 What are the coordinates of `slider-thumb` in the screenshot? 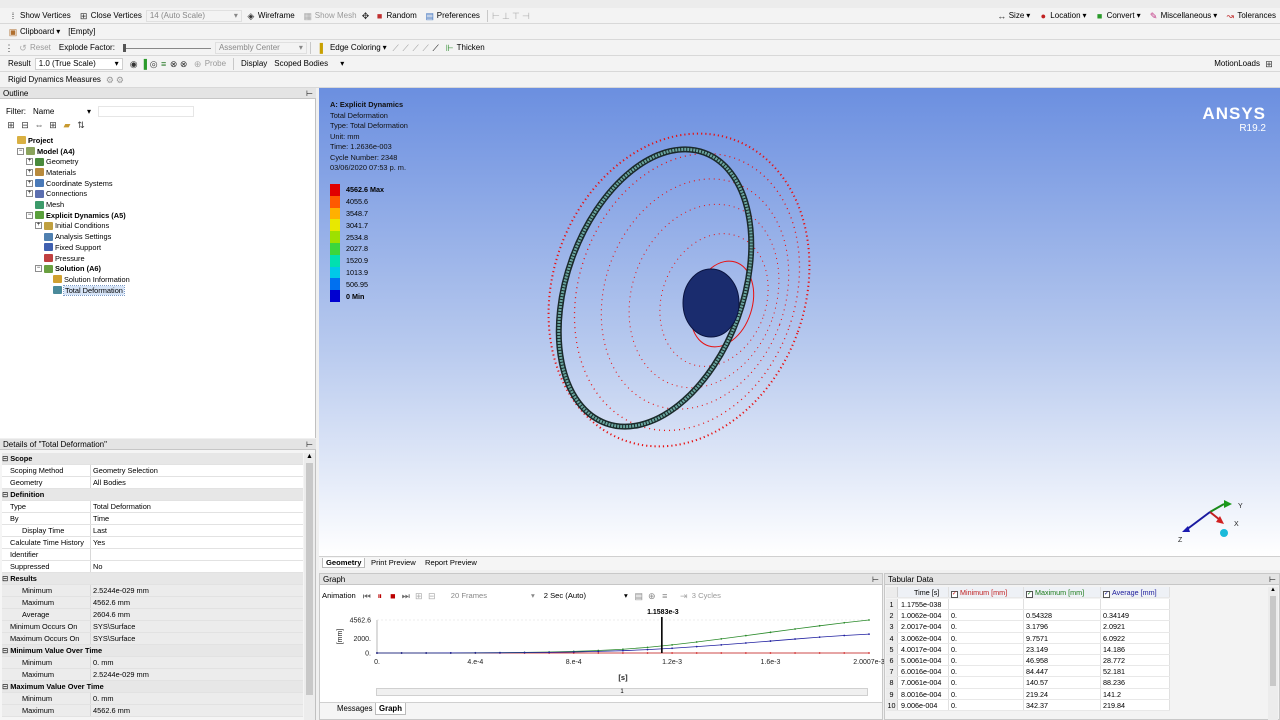 It's located at (124, 47).